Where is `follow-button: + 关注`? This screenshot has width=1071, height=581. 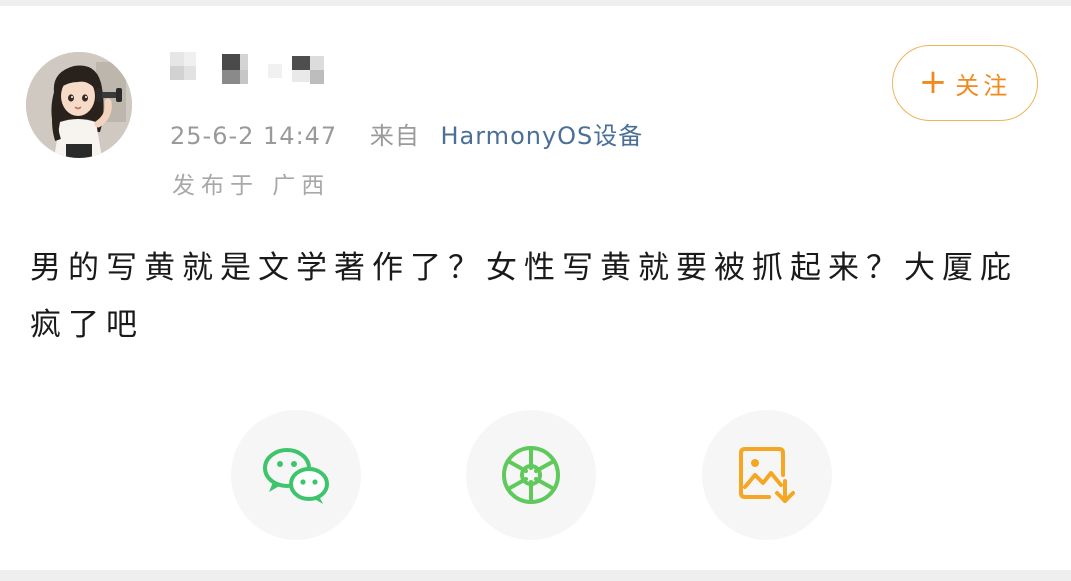
follow-button: + 关注 is located at coordinates (965, 83).